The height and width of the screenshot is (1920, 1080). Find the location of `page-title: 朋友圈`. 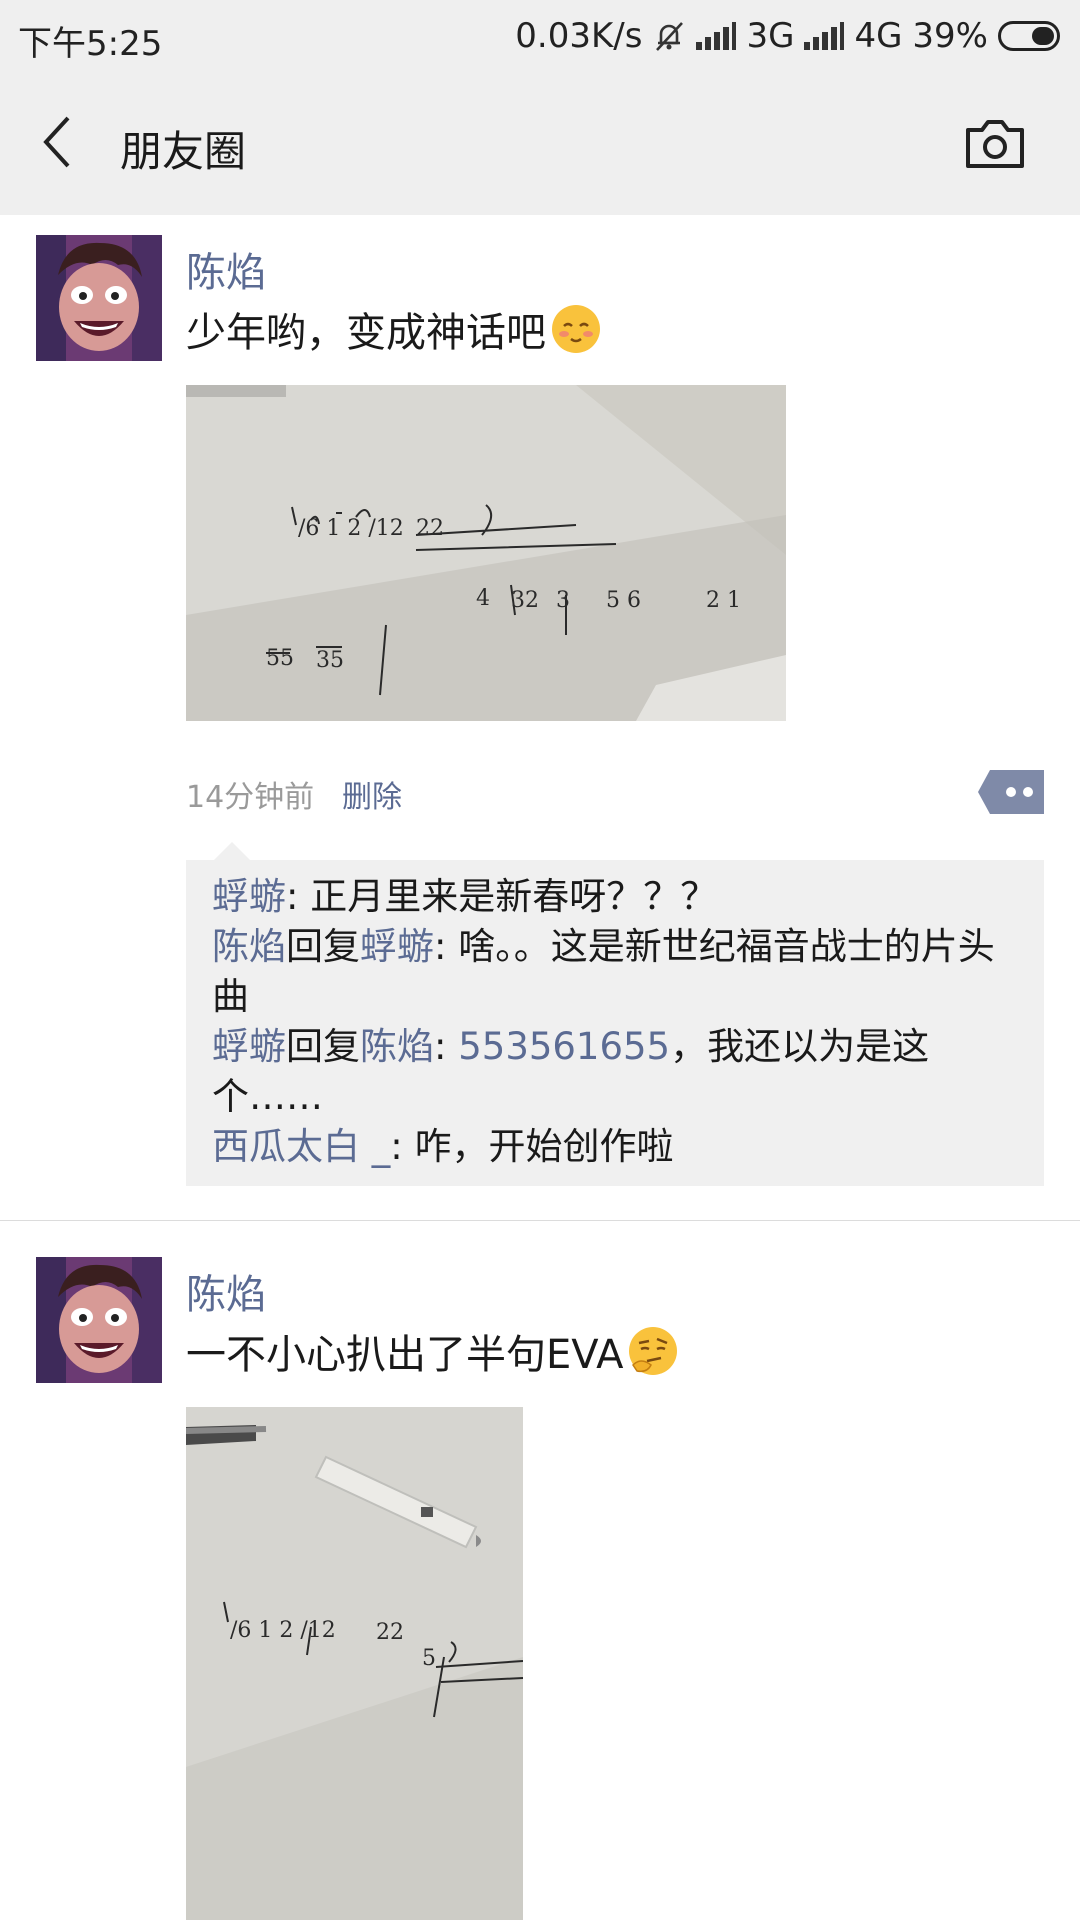

page-title: 朋友圈 is located at coordinates (183, 151).